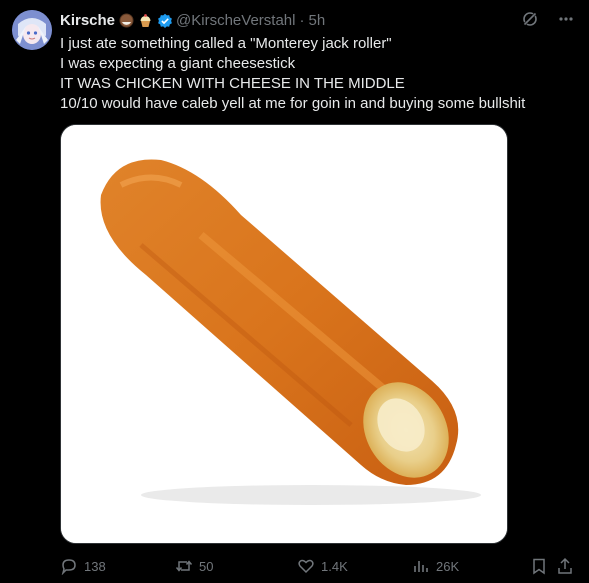 The width and height of the screenshot is (589, 583). I want to click on repost-count: 50, so click(206, 566).